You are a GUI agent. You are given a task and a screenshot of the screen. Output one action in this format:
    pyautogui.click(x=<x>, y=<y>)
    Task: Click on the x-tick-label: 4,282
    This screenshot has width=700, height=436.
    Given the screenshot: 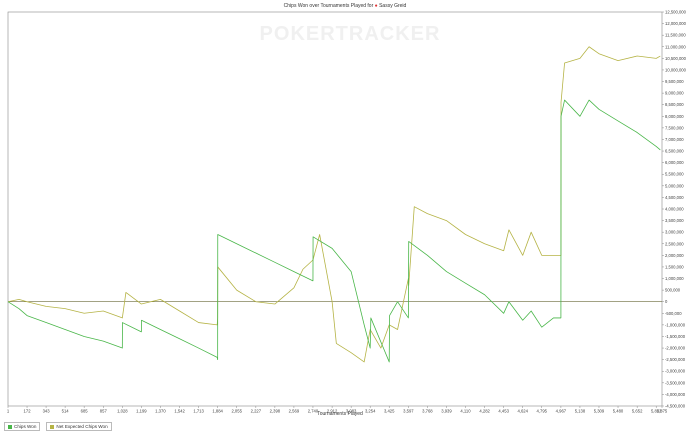 What is the action you would take?
    pyautogui.click(x=484, y=411)
    